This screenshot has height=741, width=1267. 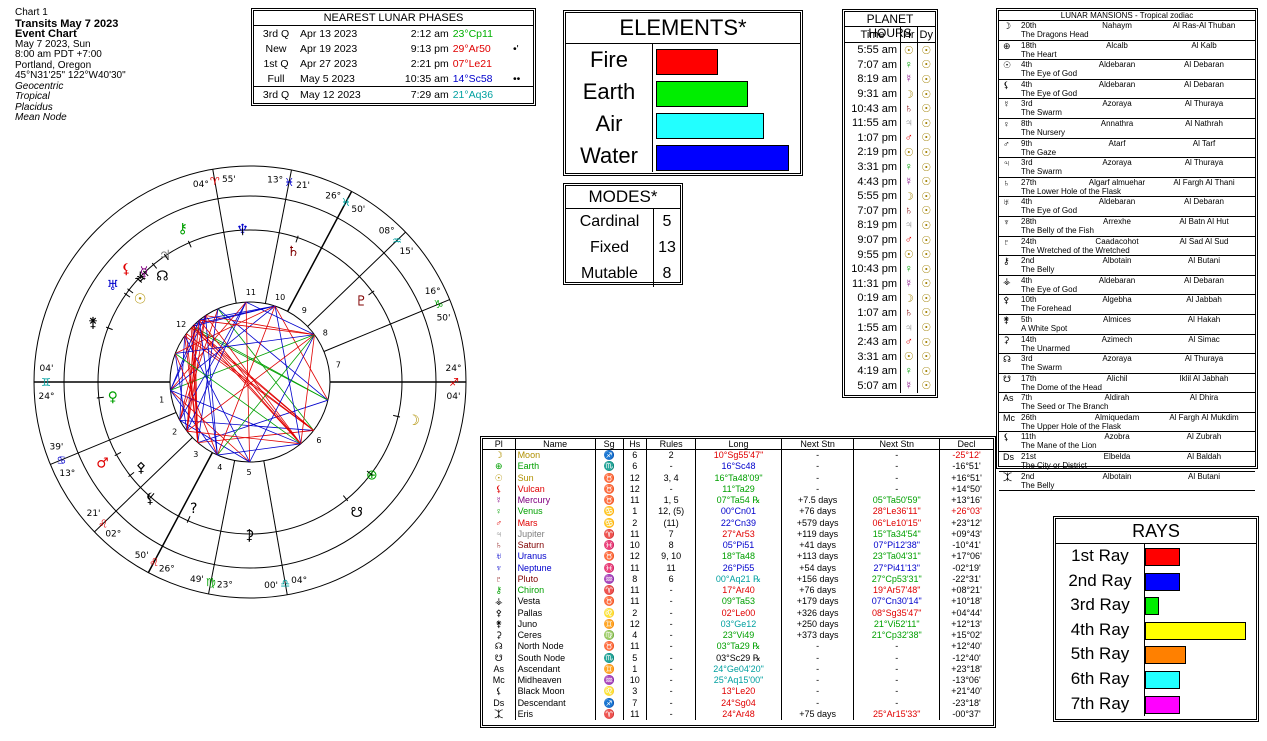 I want to click on next-station-position: -, so click(x=896, y=489).